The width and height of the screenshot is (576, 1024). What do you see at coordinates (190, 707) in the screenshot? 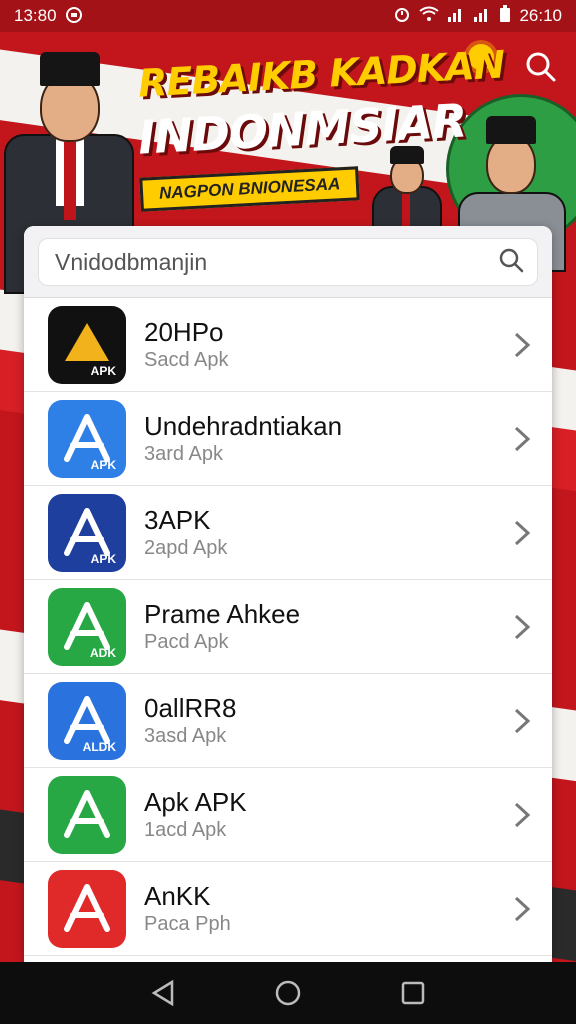
I see `app-title: 0allRR8` at bounding box center [190, 707].